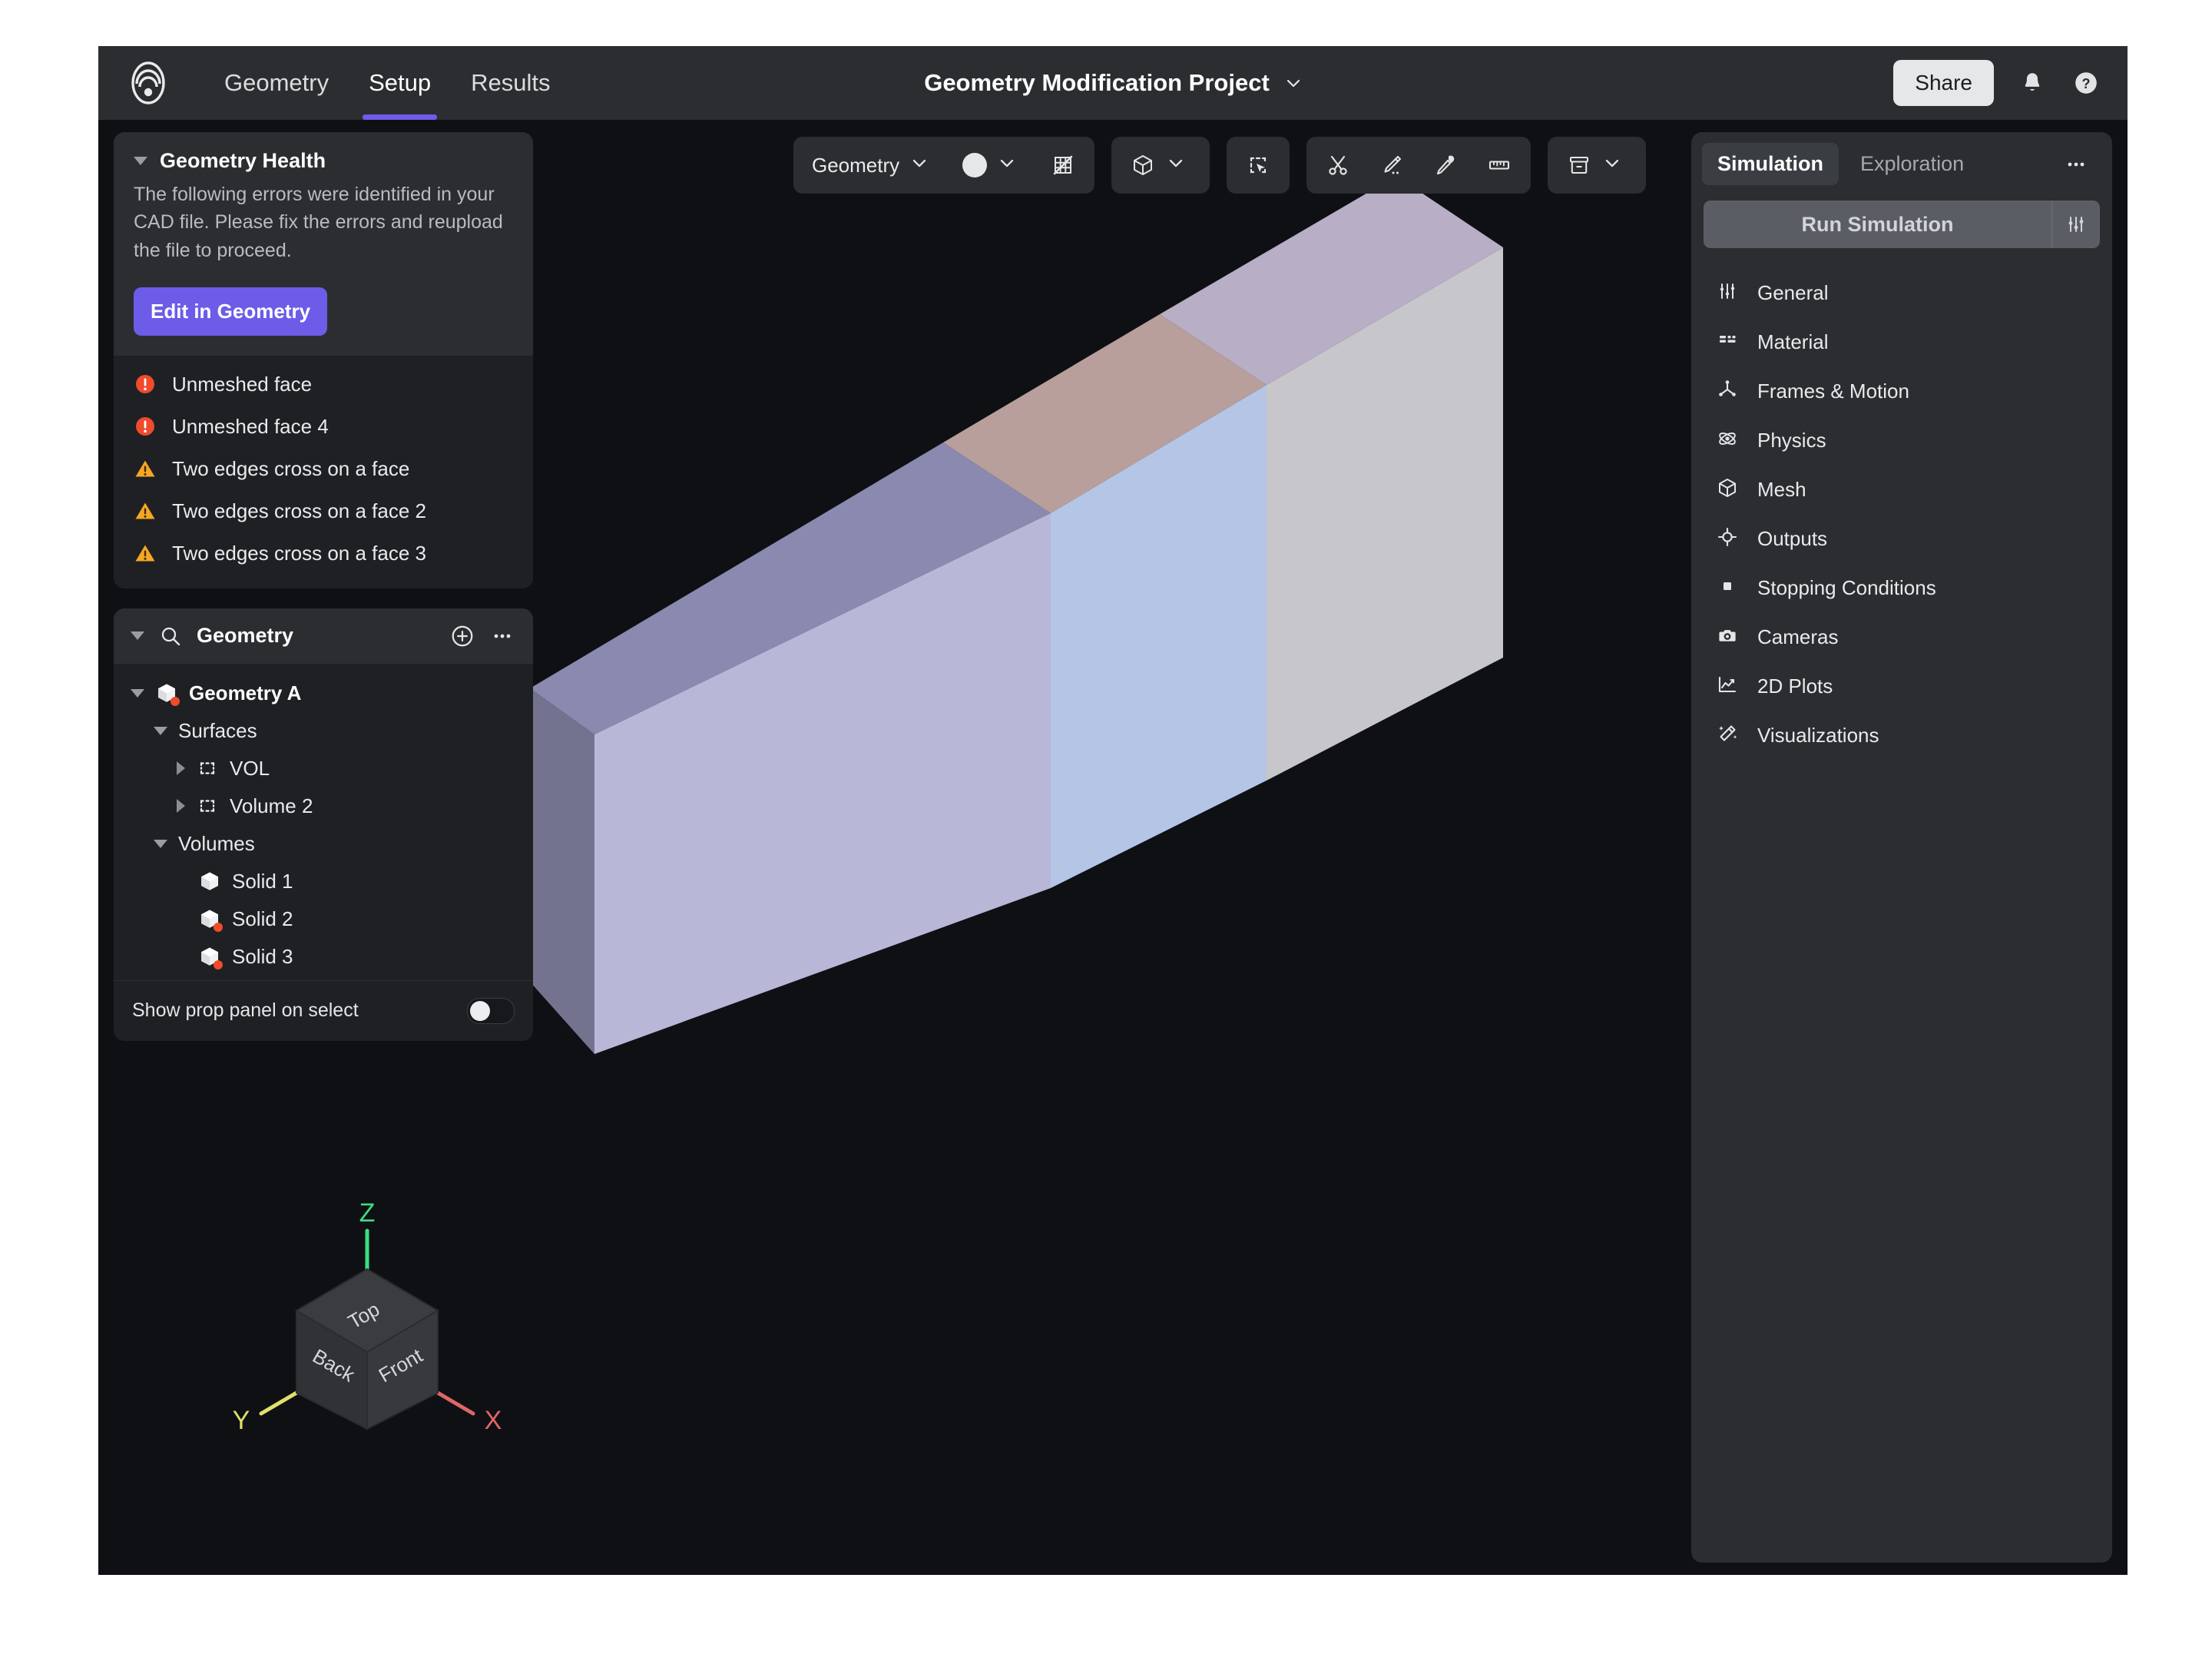  I want to click on toolbar-group-selection-type, so click(1161, 165).